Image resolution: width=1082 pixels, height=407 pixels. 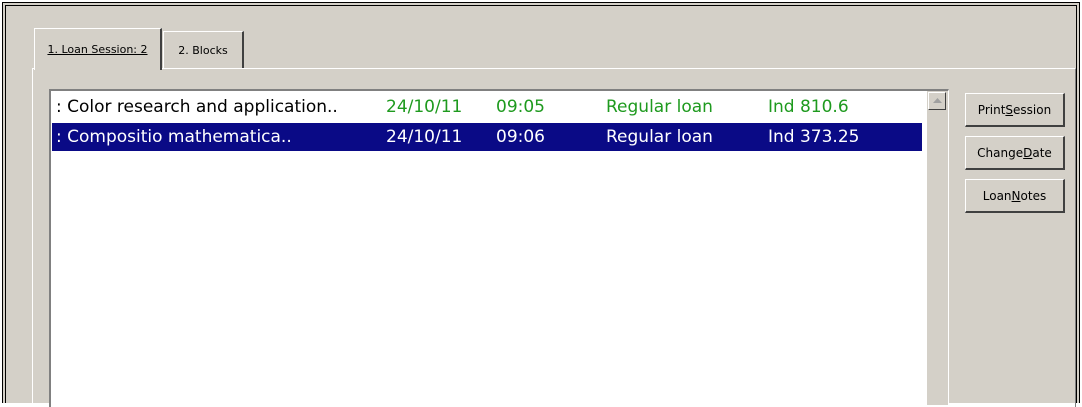 I want to click on vertical-scrollbar, so click(x=937, y=248).